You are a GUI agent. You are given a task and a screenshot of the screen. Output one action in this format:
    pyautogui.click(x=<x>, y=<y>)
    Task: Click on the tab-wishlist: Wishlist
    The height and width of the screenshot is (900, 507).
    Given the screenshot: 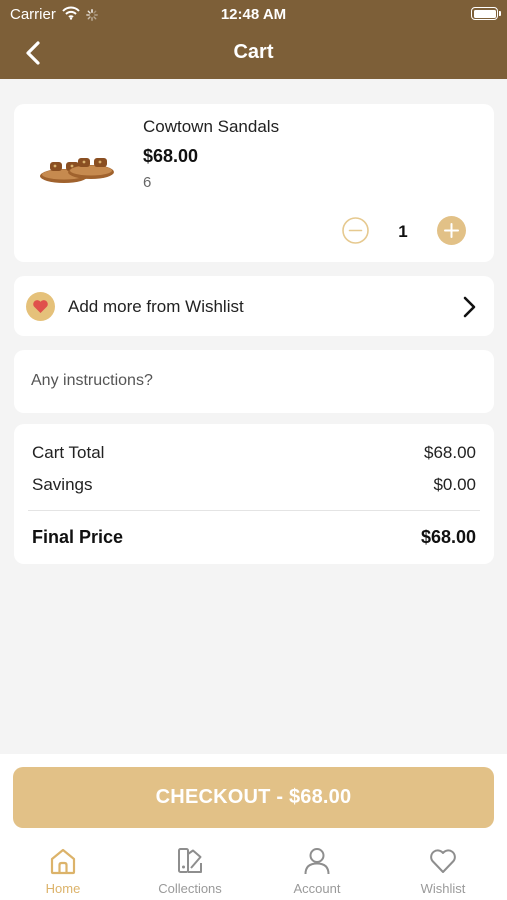 What is the action you would take?
    pyautogui.click(x=443, y=871)
    